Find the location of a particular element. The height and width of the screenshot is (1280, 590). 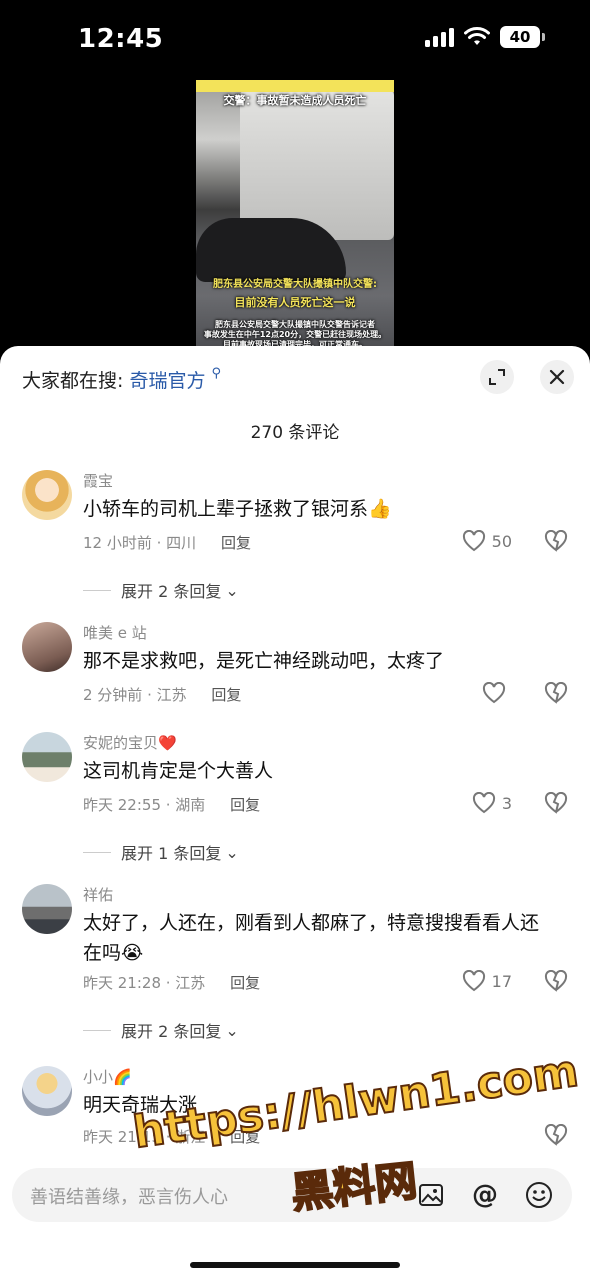

expand-fullscreen-button is located at coordinates (497, 377).